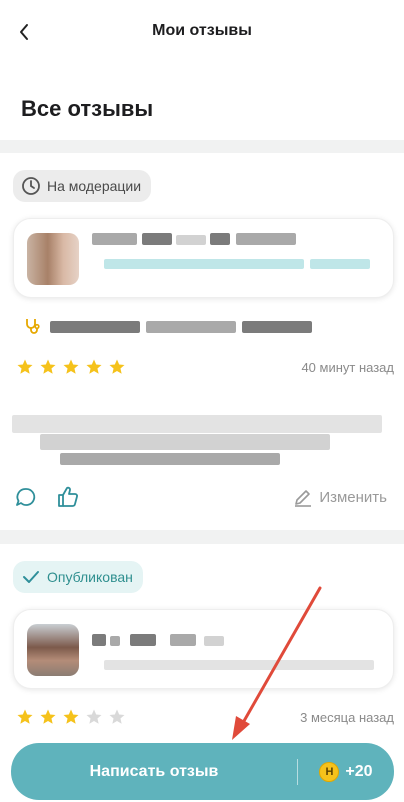 This screenshot has width=404, height=802. What do you see at coordinates (31, 577) in the screenshot?
I see `check-icon` at bounding box center [31, 577].